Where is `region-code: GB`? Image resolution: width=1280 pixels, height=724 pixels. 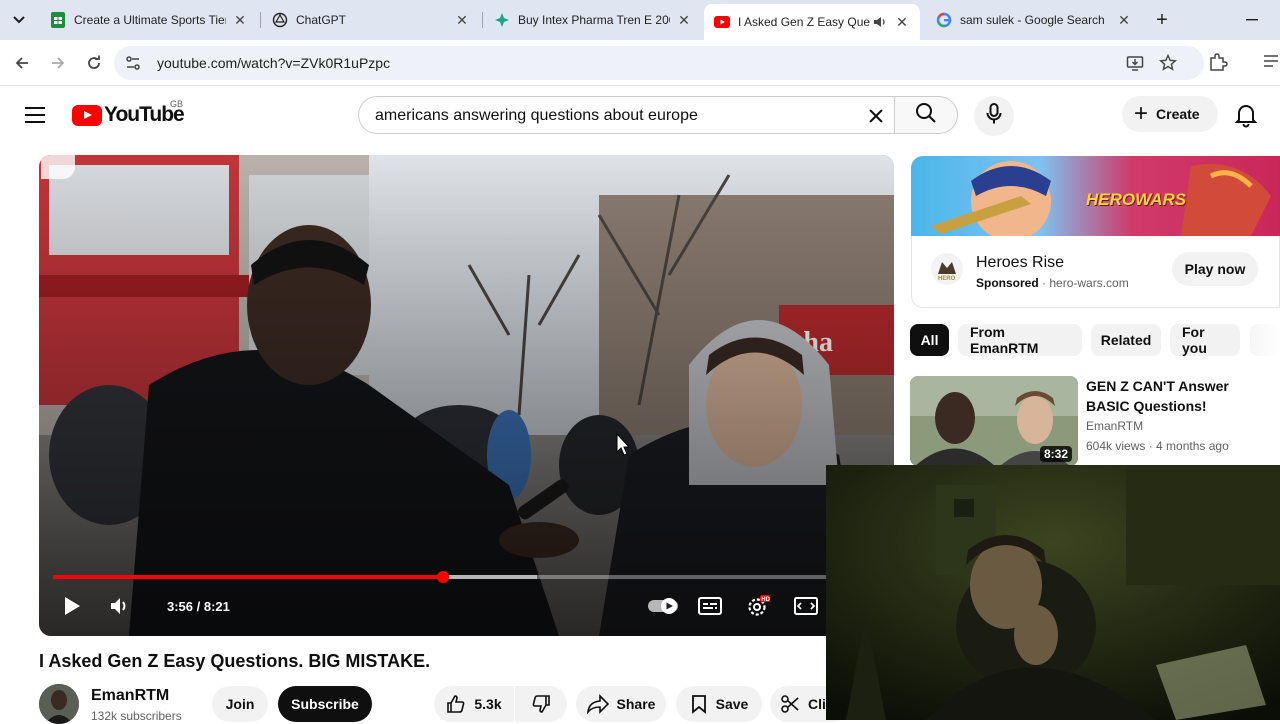 region-code: GB is located at coordinates (177, 104).